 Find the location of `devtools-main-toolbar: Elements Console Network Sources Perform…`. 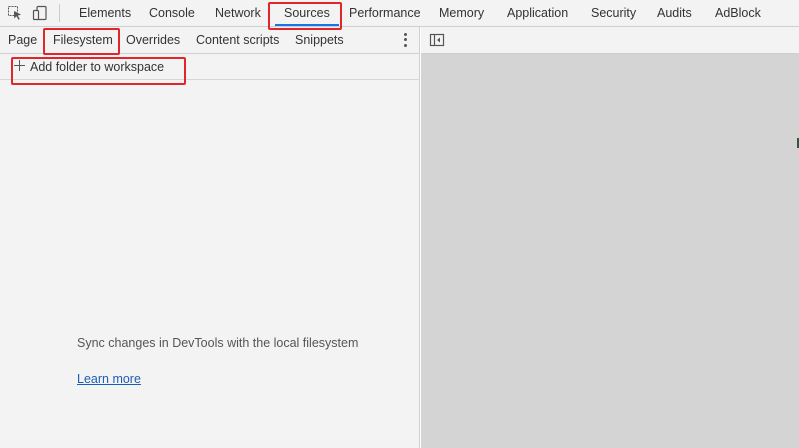

devtools-main-toolbar: Elements Console Network Sources Perform… is located at coordinates (399, 13).